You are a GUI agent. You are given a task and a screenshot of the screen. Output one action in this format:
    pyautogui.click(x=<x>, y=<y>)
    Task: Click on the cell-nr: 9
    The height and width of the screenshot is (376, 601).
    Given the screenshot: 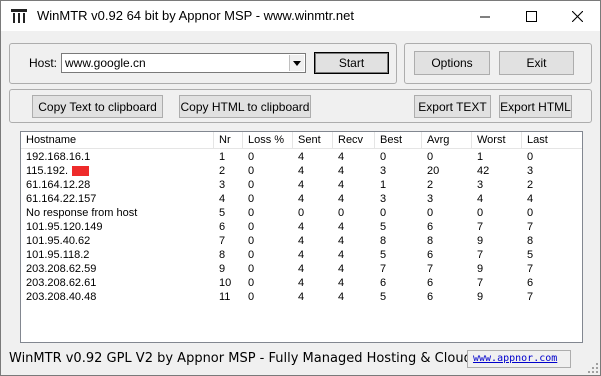 What is the action you would take?
    pyautogui.click(x=222, y=269)
    